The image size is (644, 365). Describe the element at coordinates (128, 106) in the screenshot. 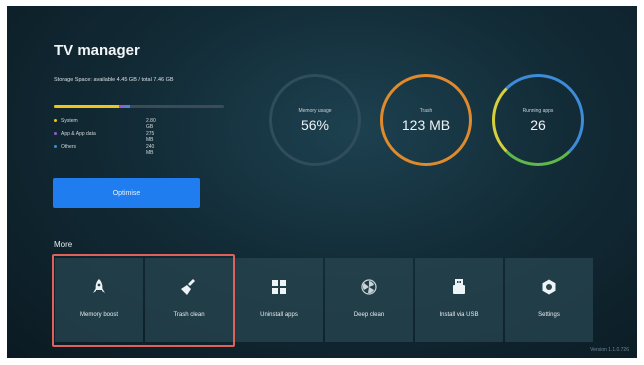

I see `storage-bar-others` at that location.